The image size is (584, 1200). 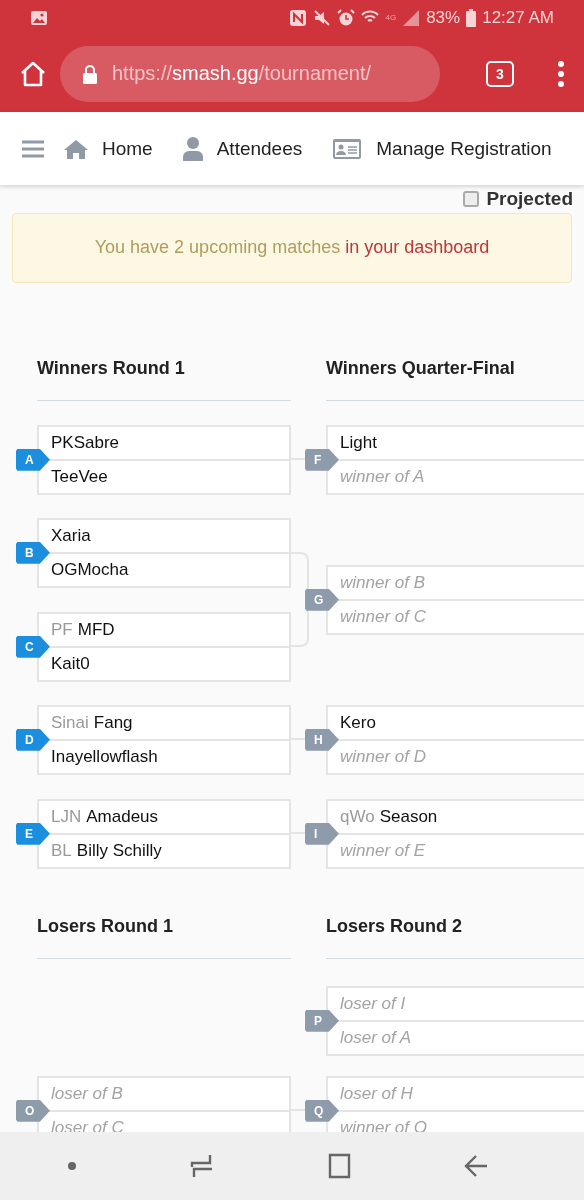 What do you see at coordinates (338, 1166) in the screenshot?
I see `home-square-icon` at bounding box center [338, 1166].